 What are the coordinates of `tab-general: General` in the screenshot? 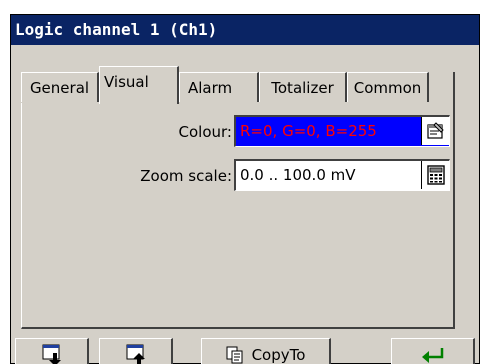 It's located at (60, 87).